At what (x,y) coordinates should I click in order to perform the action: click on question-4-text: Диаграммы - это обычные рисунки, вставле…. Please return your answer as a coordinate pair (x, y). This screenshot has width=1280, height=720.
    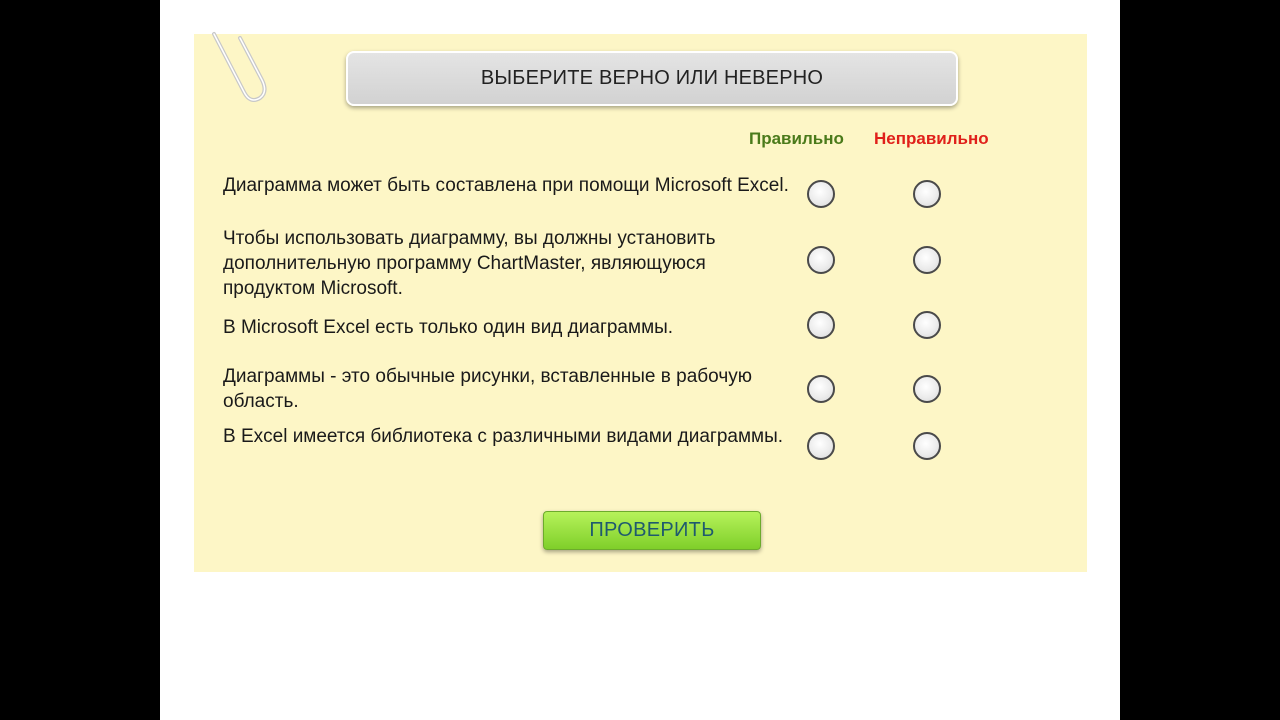
    Looking at the image, I should click on (487, 389).